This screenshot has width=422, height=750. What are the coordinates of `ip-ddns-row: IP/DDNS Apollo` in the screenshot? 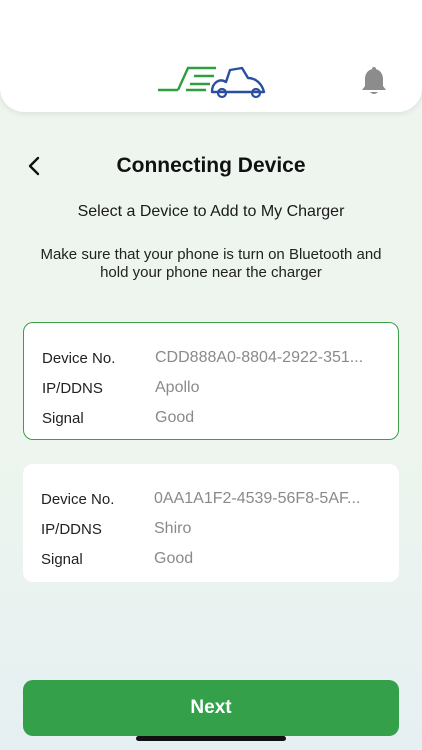 It's located at (211, 388).